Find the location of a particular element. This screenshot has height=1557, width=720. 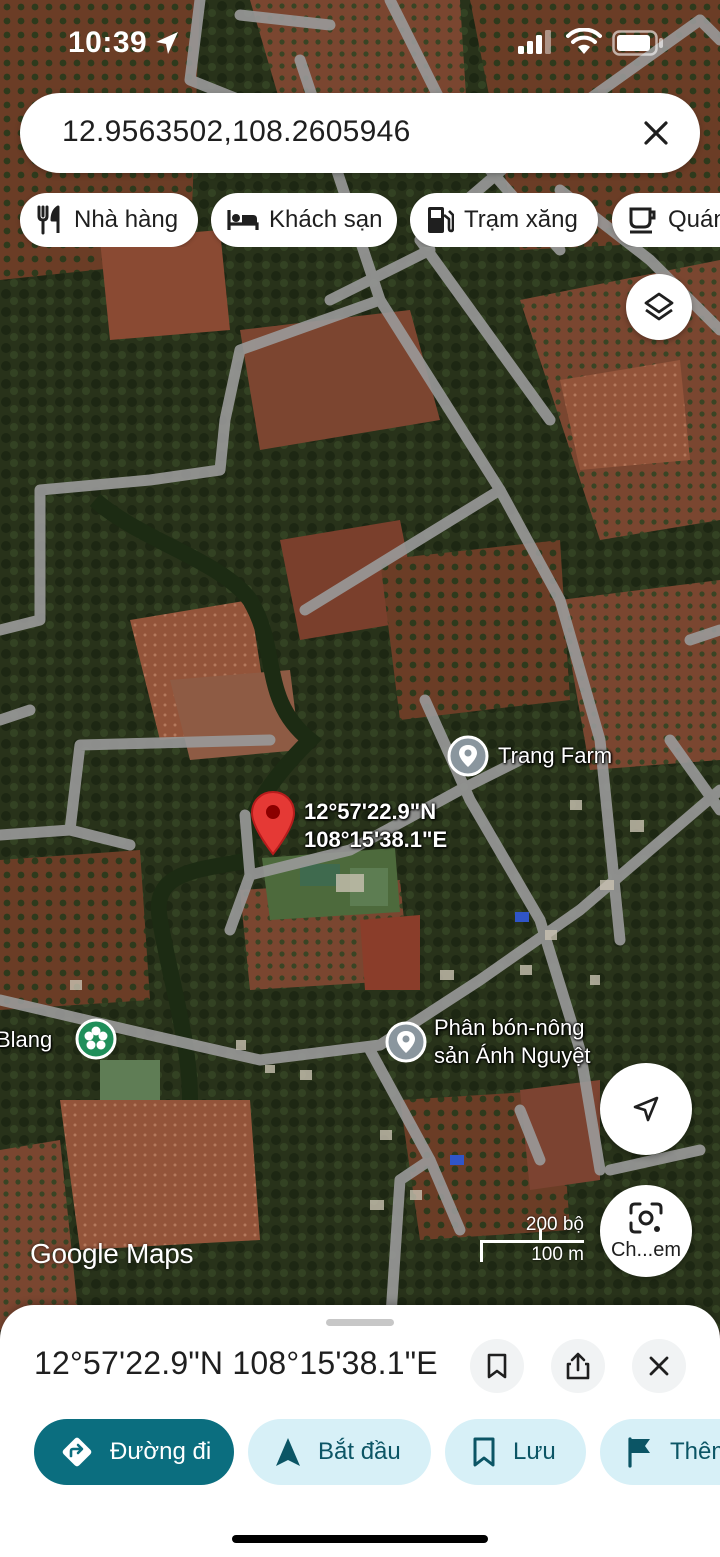

search-input: 12.9563502,108.2605946 is located at coordinates (236, 132).